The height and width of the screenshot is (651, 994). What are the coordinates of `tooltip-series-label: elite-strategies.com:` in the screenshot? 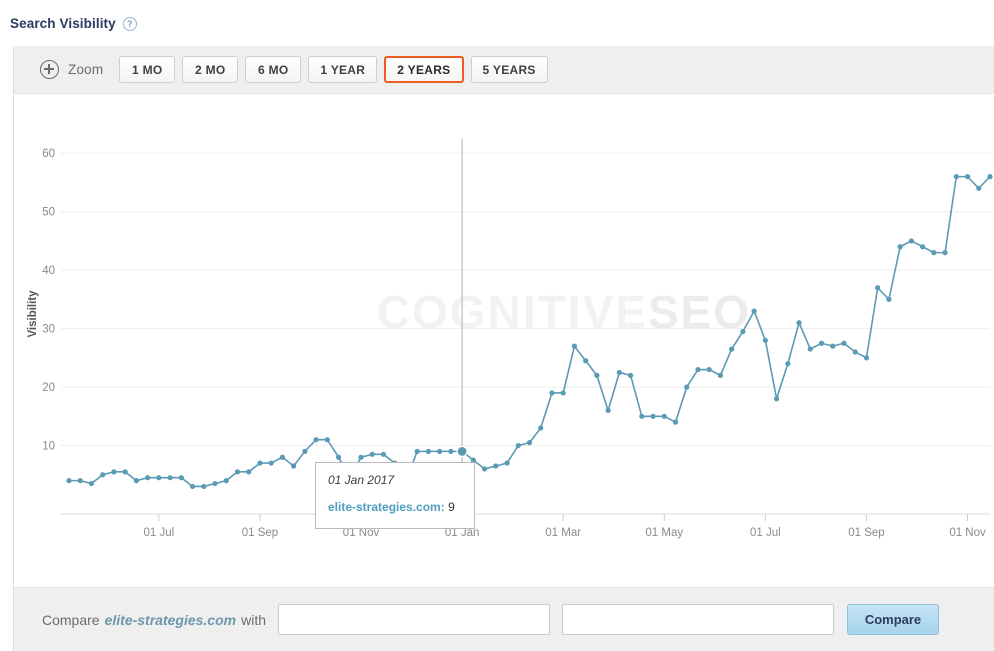 It's located at (386, 507).